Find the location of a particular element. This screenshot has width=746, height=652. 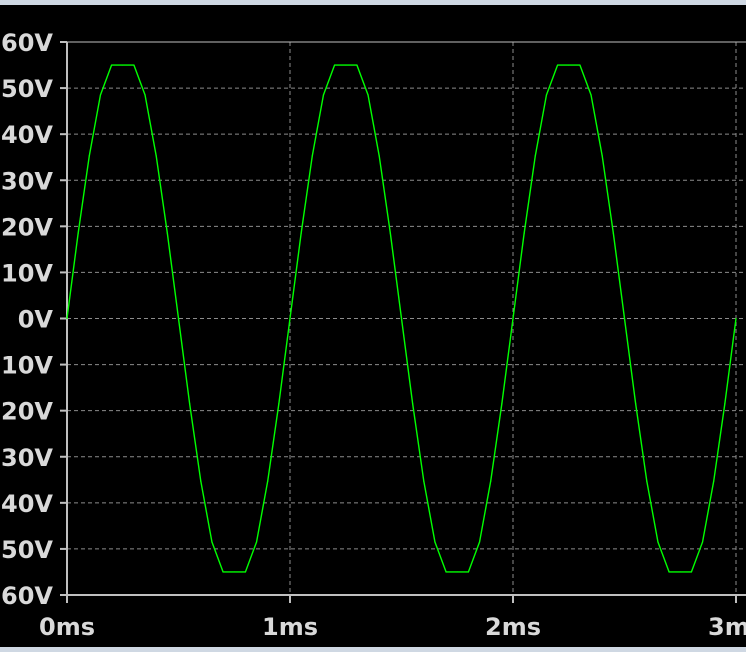

y-tick-label: 50V is located at coordinates (27, 89).